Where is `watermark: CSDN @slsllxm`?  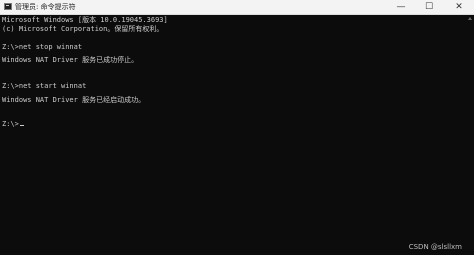 watermark: CSDN @slsllxm is located at coordinates (435, 247).